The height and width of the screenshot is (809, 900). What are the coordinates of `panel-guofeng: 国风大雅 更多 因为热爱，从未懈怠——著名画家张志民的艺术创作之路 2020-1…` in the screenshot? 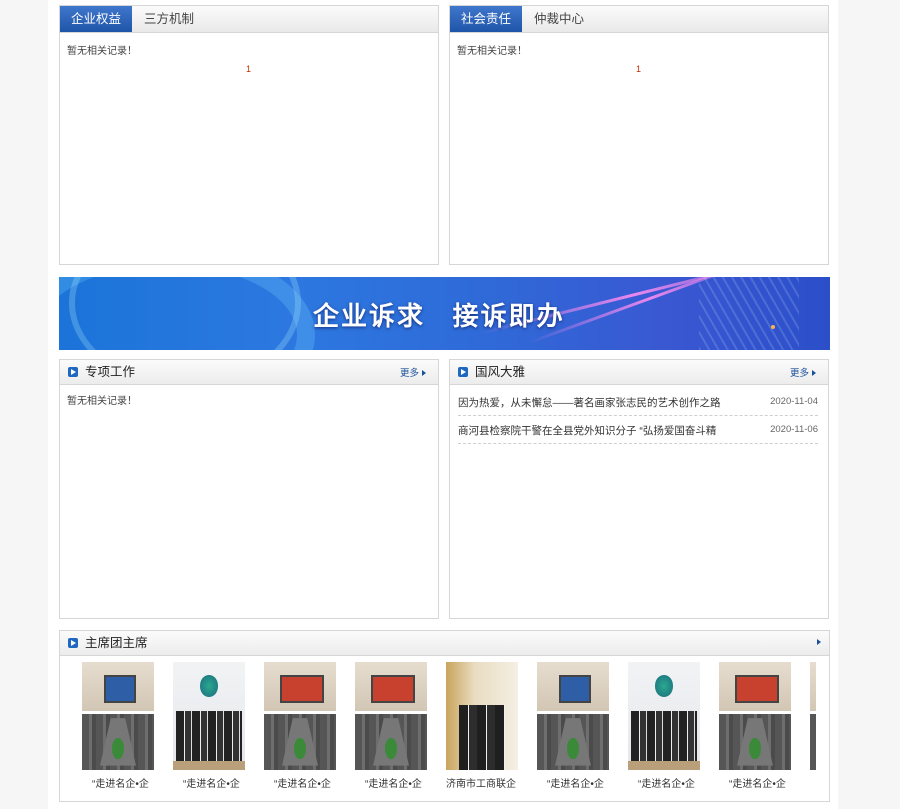 It's located at (639, 489).